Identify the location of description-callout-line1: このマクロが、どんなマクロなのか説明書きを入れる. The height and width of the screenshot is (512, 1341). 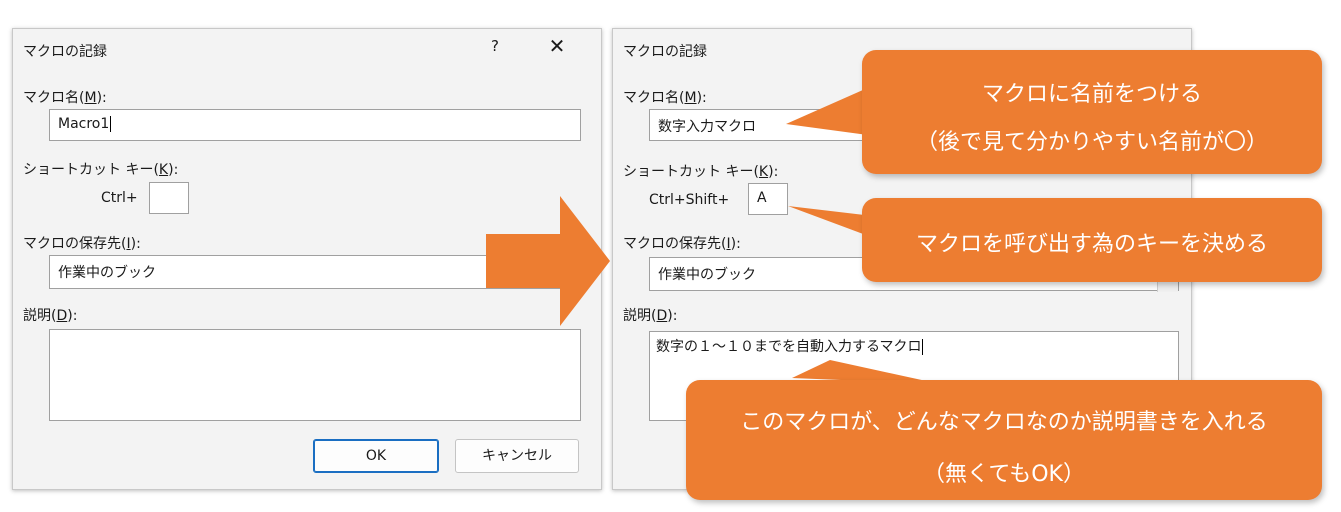
(1004, 422).